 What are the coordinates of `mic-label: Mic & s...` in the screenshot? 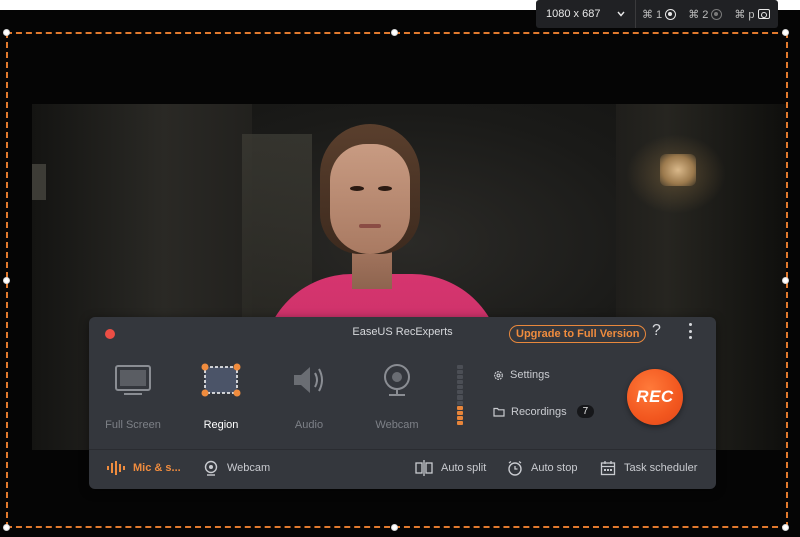 It's located at (157, 468).